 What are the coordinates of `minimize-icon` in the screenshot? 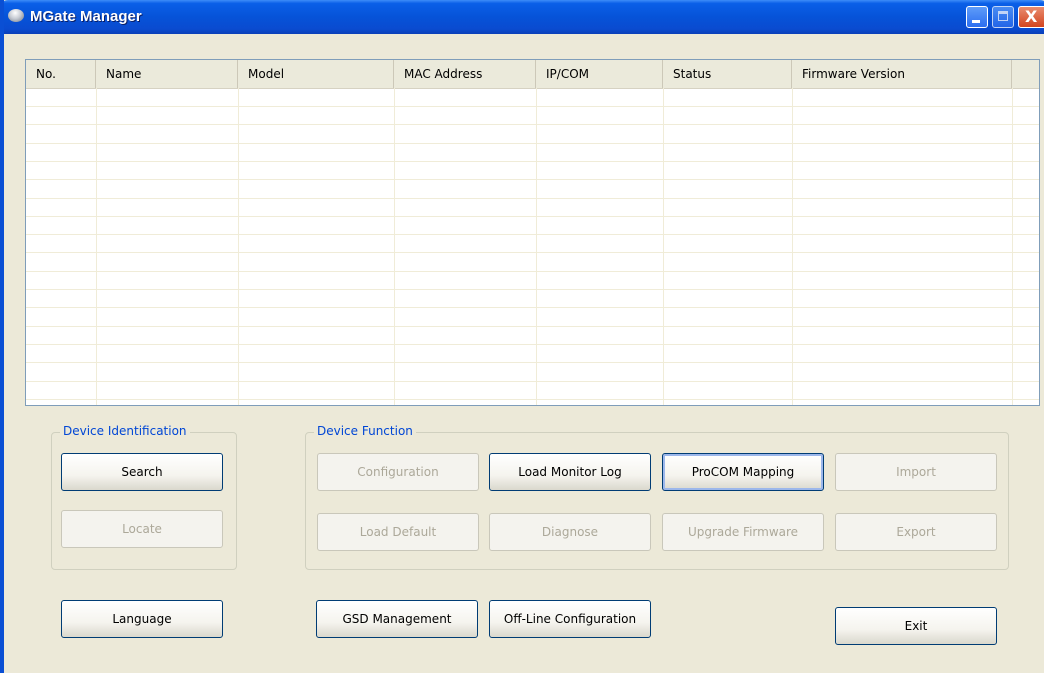 It's located at (976, 21).